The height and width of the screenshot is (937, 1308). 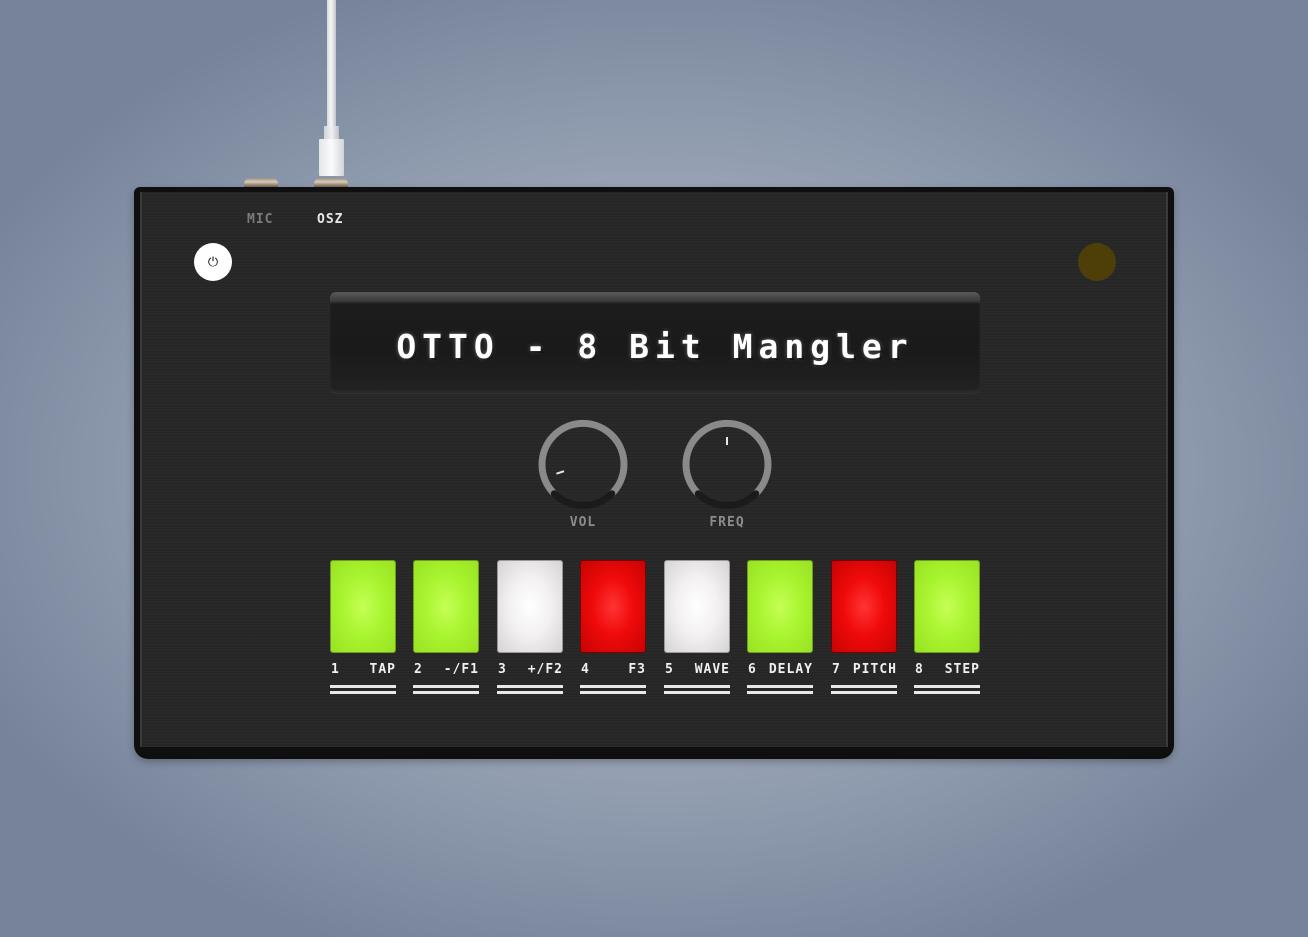 What do you see at coordinates (331, 157) in the screenshot?
I see `cable-plug` at bounding box center [331, 157].